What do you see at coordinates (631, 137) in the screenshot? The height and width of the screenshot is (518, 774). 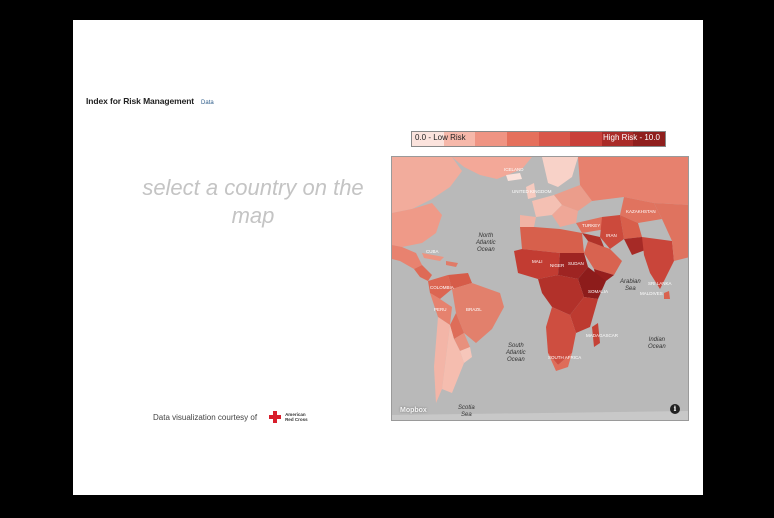 I see `legend-high-label: High Risk - 10.0` at bounding box center [631, 137].